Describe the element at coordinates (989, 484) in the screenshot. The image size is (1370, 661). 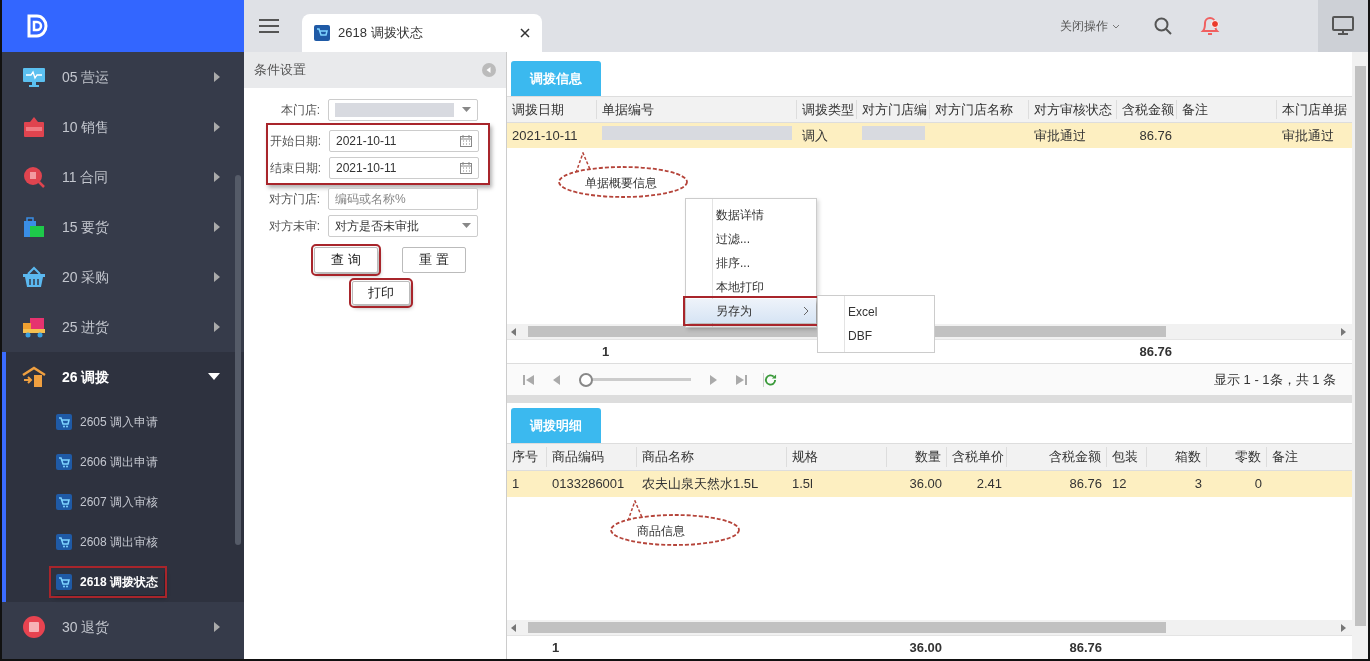
I see `table-cell-text: 2.41` at that location.